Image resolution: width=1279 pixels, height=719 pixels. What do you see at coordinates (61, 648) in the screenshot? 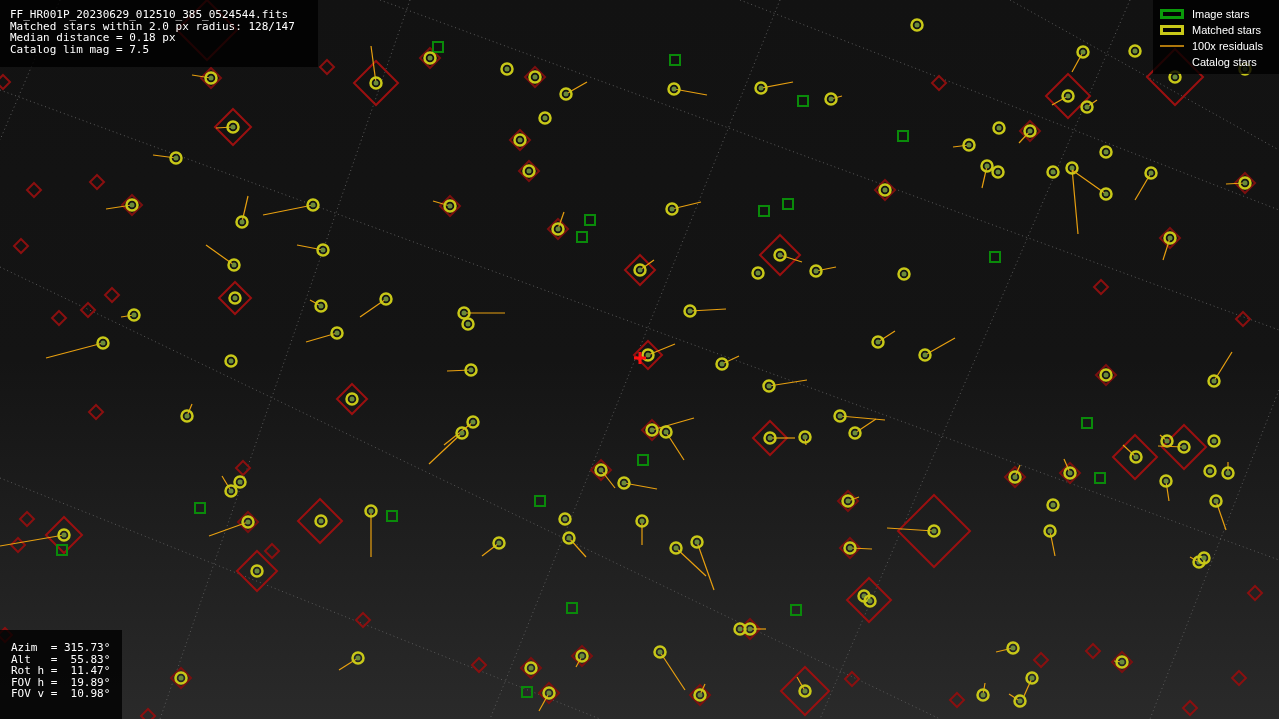
I see `pointing-text: Azim = 315.73°` at bounding box center [61, 648].